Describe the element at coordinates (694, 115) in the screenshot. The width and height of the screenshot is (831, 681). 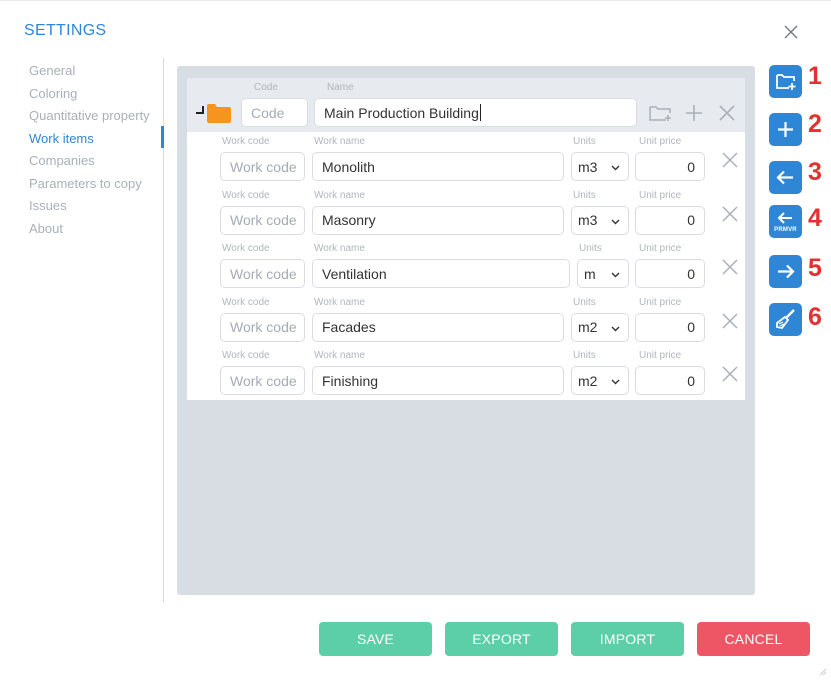
I see `add-item-icon` at that location.